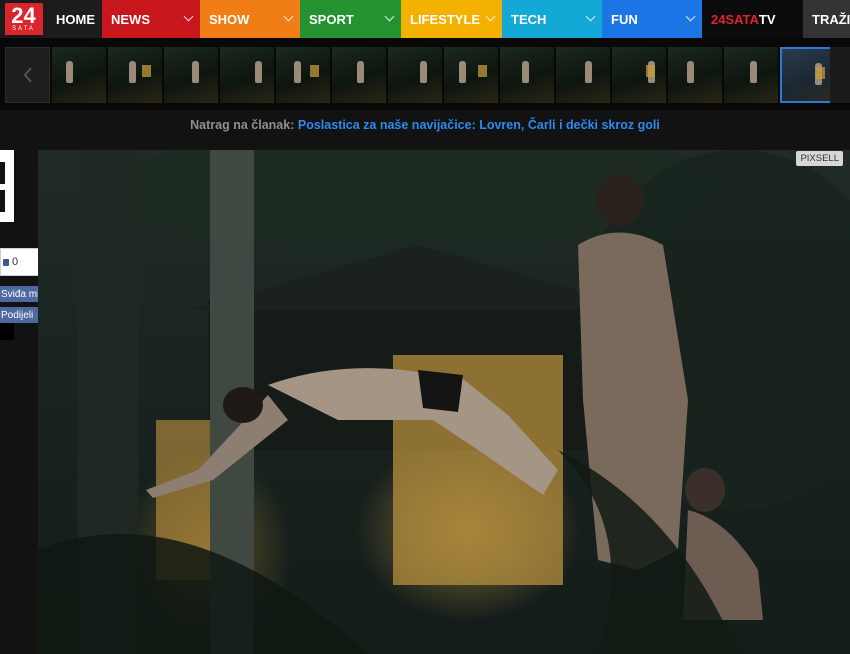 Image resolution: width=850 pixels, height=654 pixels. I want to click on nav-home-label: HOME, so click(75, 19).